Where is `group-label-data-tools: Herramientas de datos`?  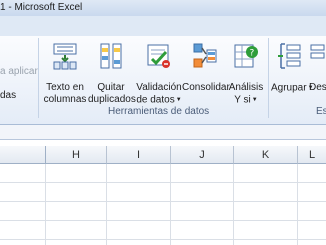
group-label-data-tools: Herramientas de datos is located at coordinates (159, 111).